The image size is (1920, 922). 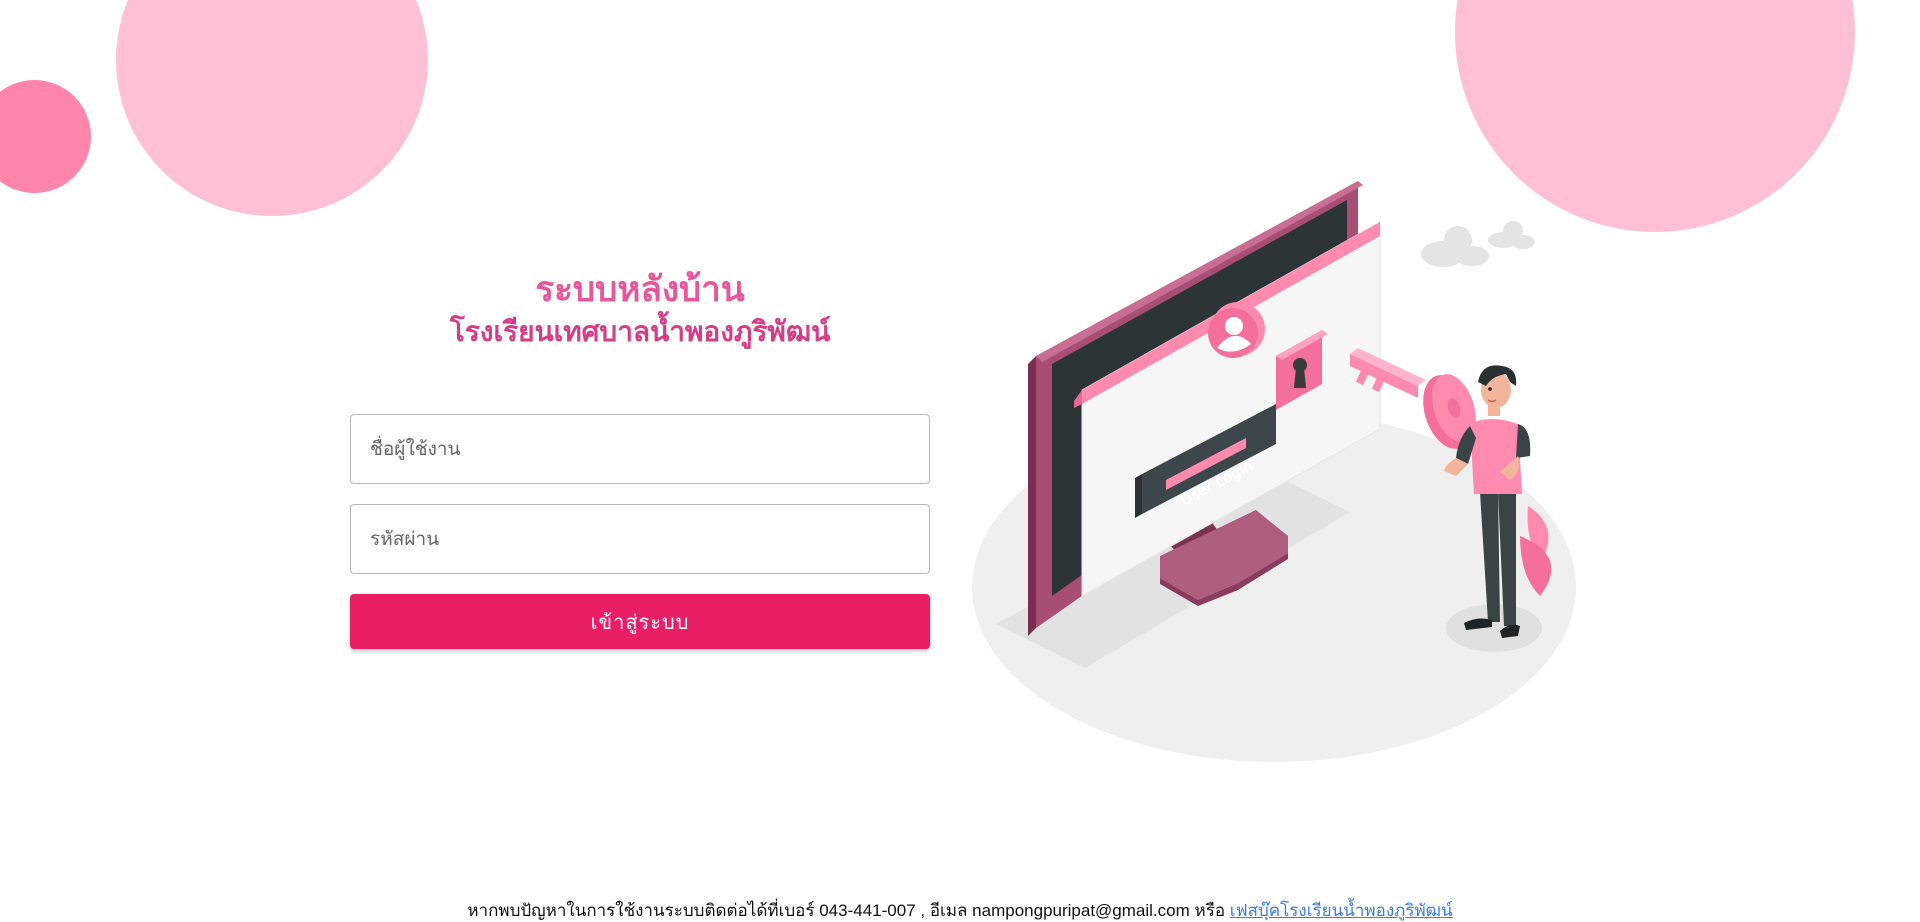 I want to click on school-name: โรงเรียนเทศบาลน้ำพองภูริพัฒน์, so click(x=640, y=331).